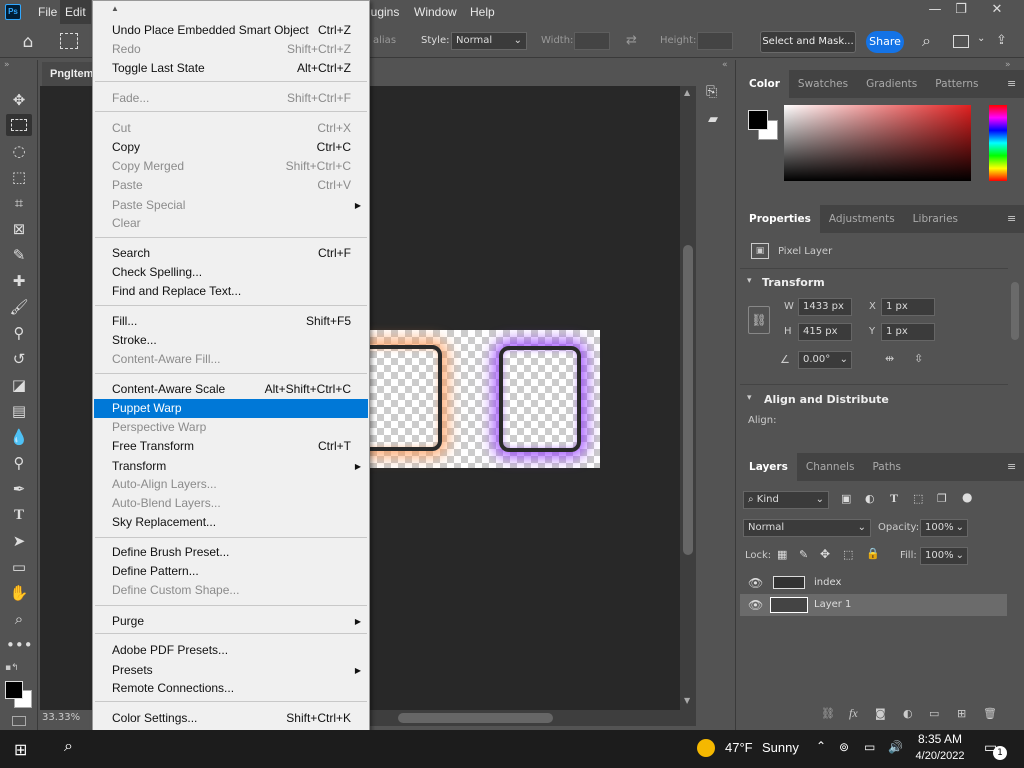 The height and width of the screenshot is (768, 1024). Describe the element at coordinates (853, 713) in the screenshot. I see `fx-icon: fx` at that location.